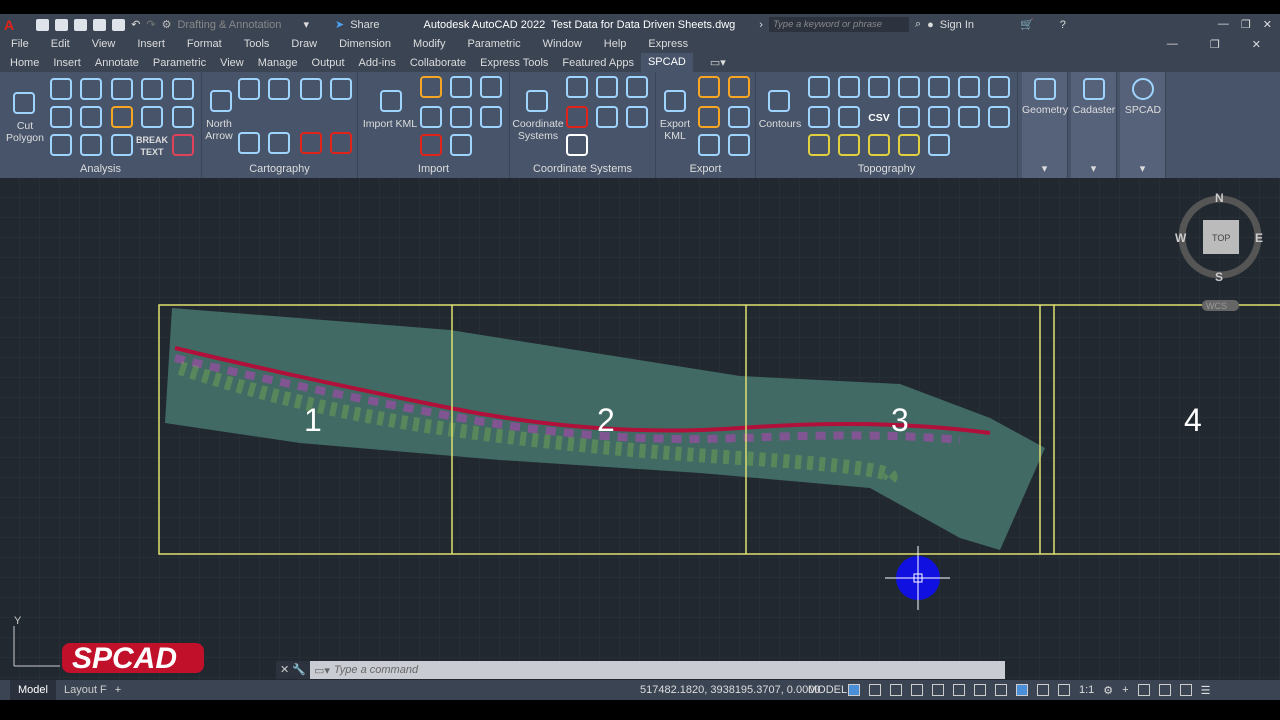  Describe the element at coordinates (491, 87) in the screenshot. I see `import-csv2-icon` at that location.